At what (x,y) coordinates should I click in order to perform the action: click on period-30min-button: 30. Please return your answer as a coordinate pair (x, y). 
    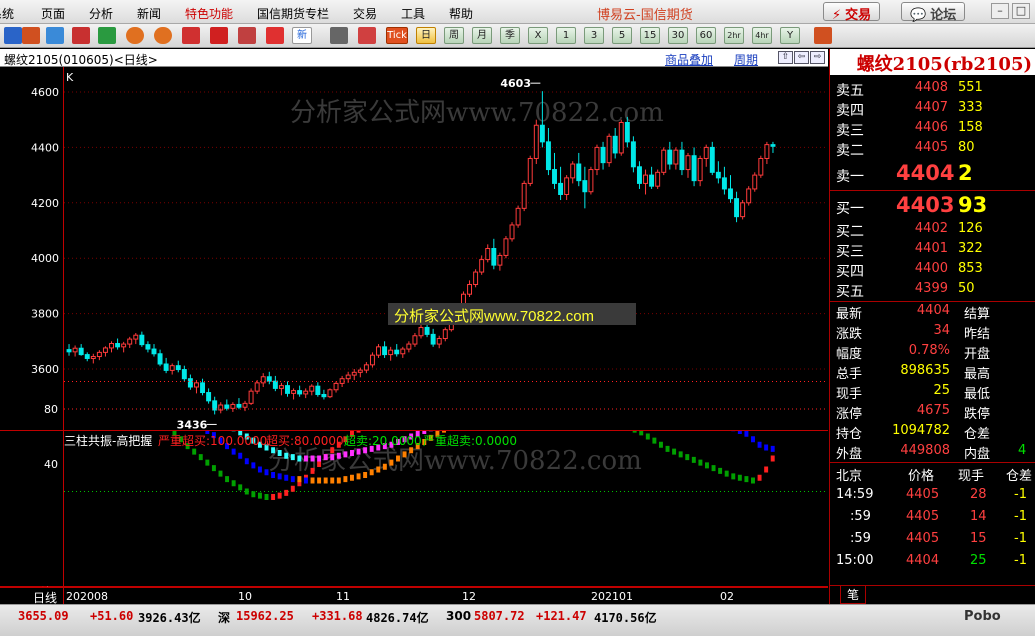
    Looking at the image, I should click on (678, 35).